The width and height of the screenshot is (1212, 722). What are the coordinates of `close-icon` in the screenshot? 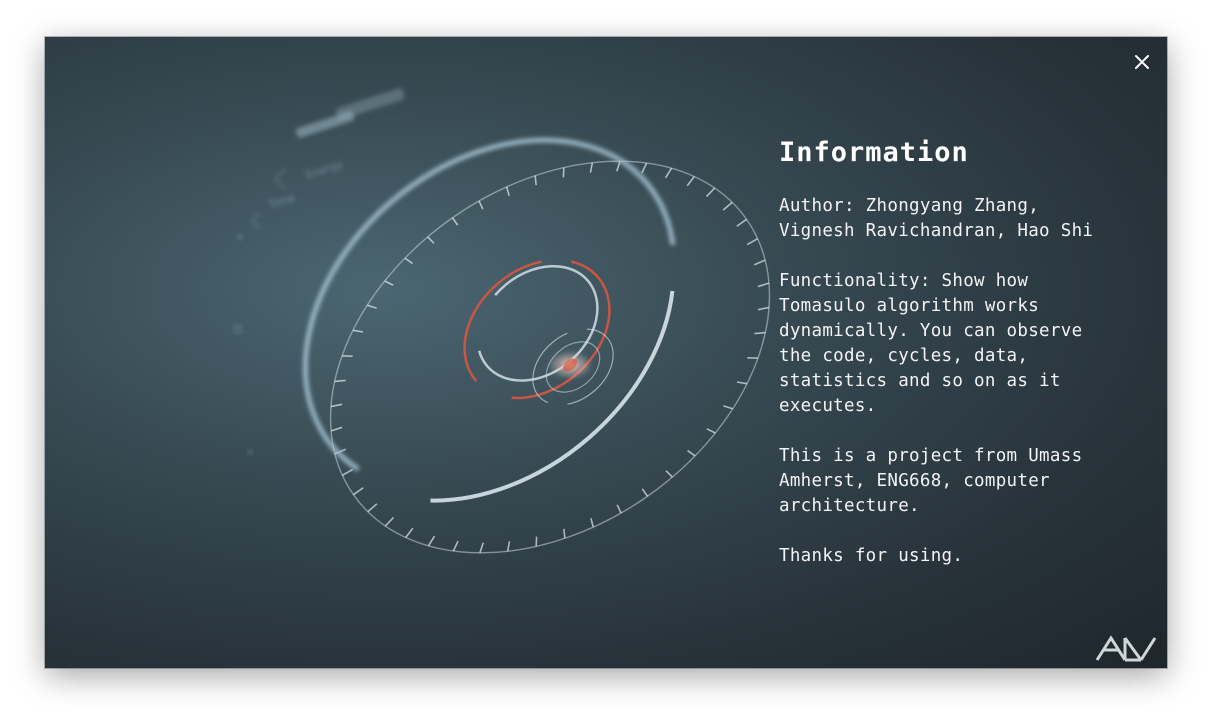 It's located at (1142, 62).